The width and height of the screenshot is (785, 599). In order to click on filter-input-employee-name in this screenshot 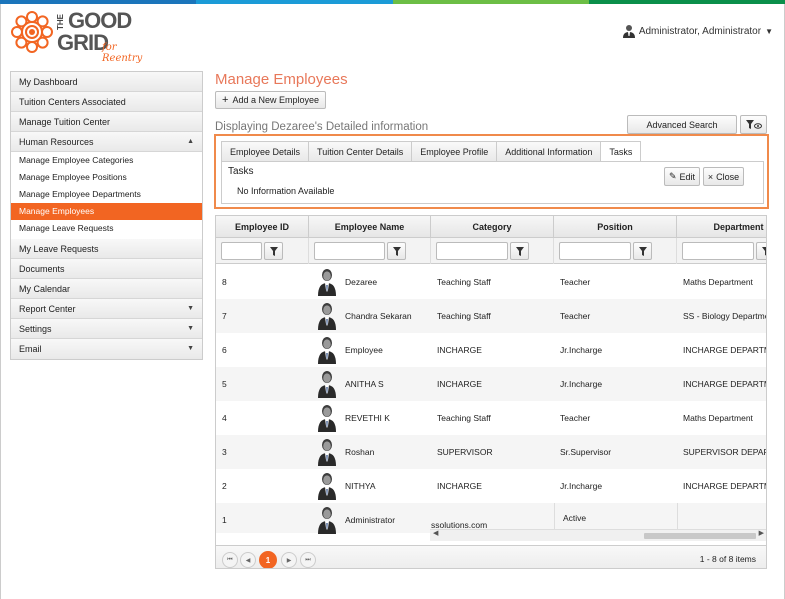, I will do `click(349, 251)`.